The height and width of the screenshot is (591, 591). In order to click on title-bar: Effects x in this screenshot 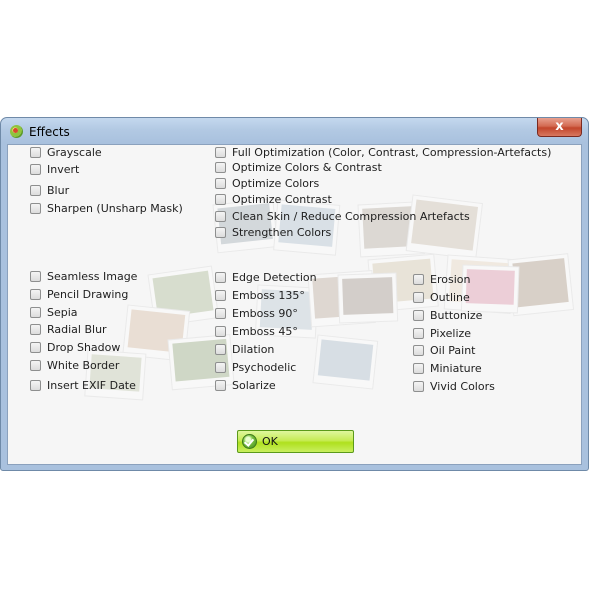, I will do `click(294, 131)`.